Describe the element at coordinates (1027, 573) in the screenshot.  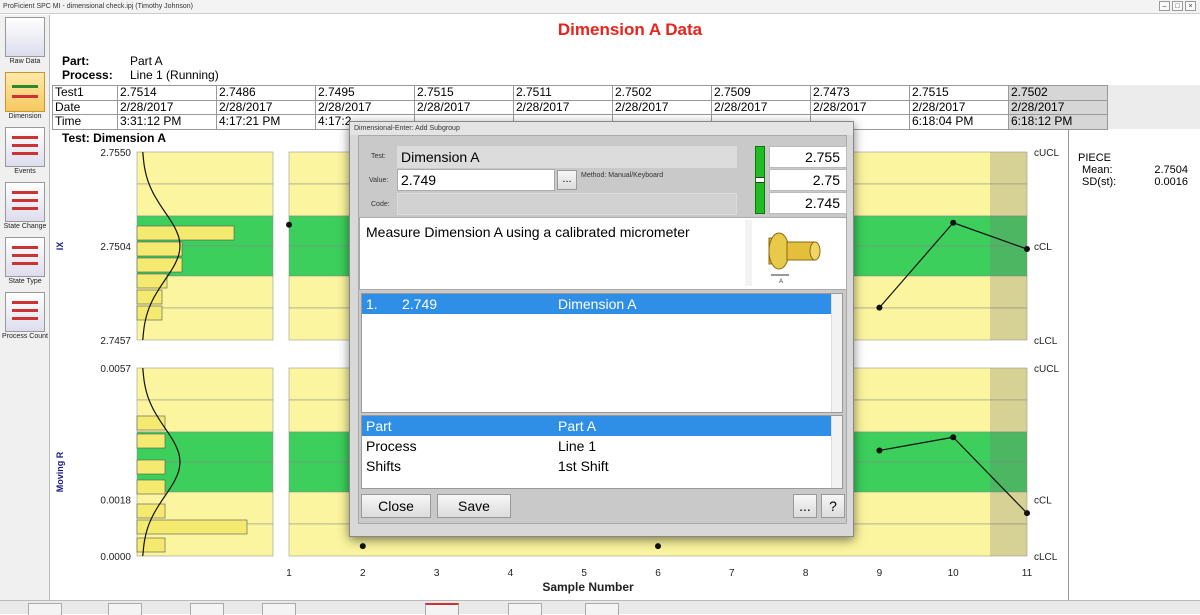
I see `x-tick-label: 11` at that location.